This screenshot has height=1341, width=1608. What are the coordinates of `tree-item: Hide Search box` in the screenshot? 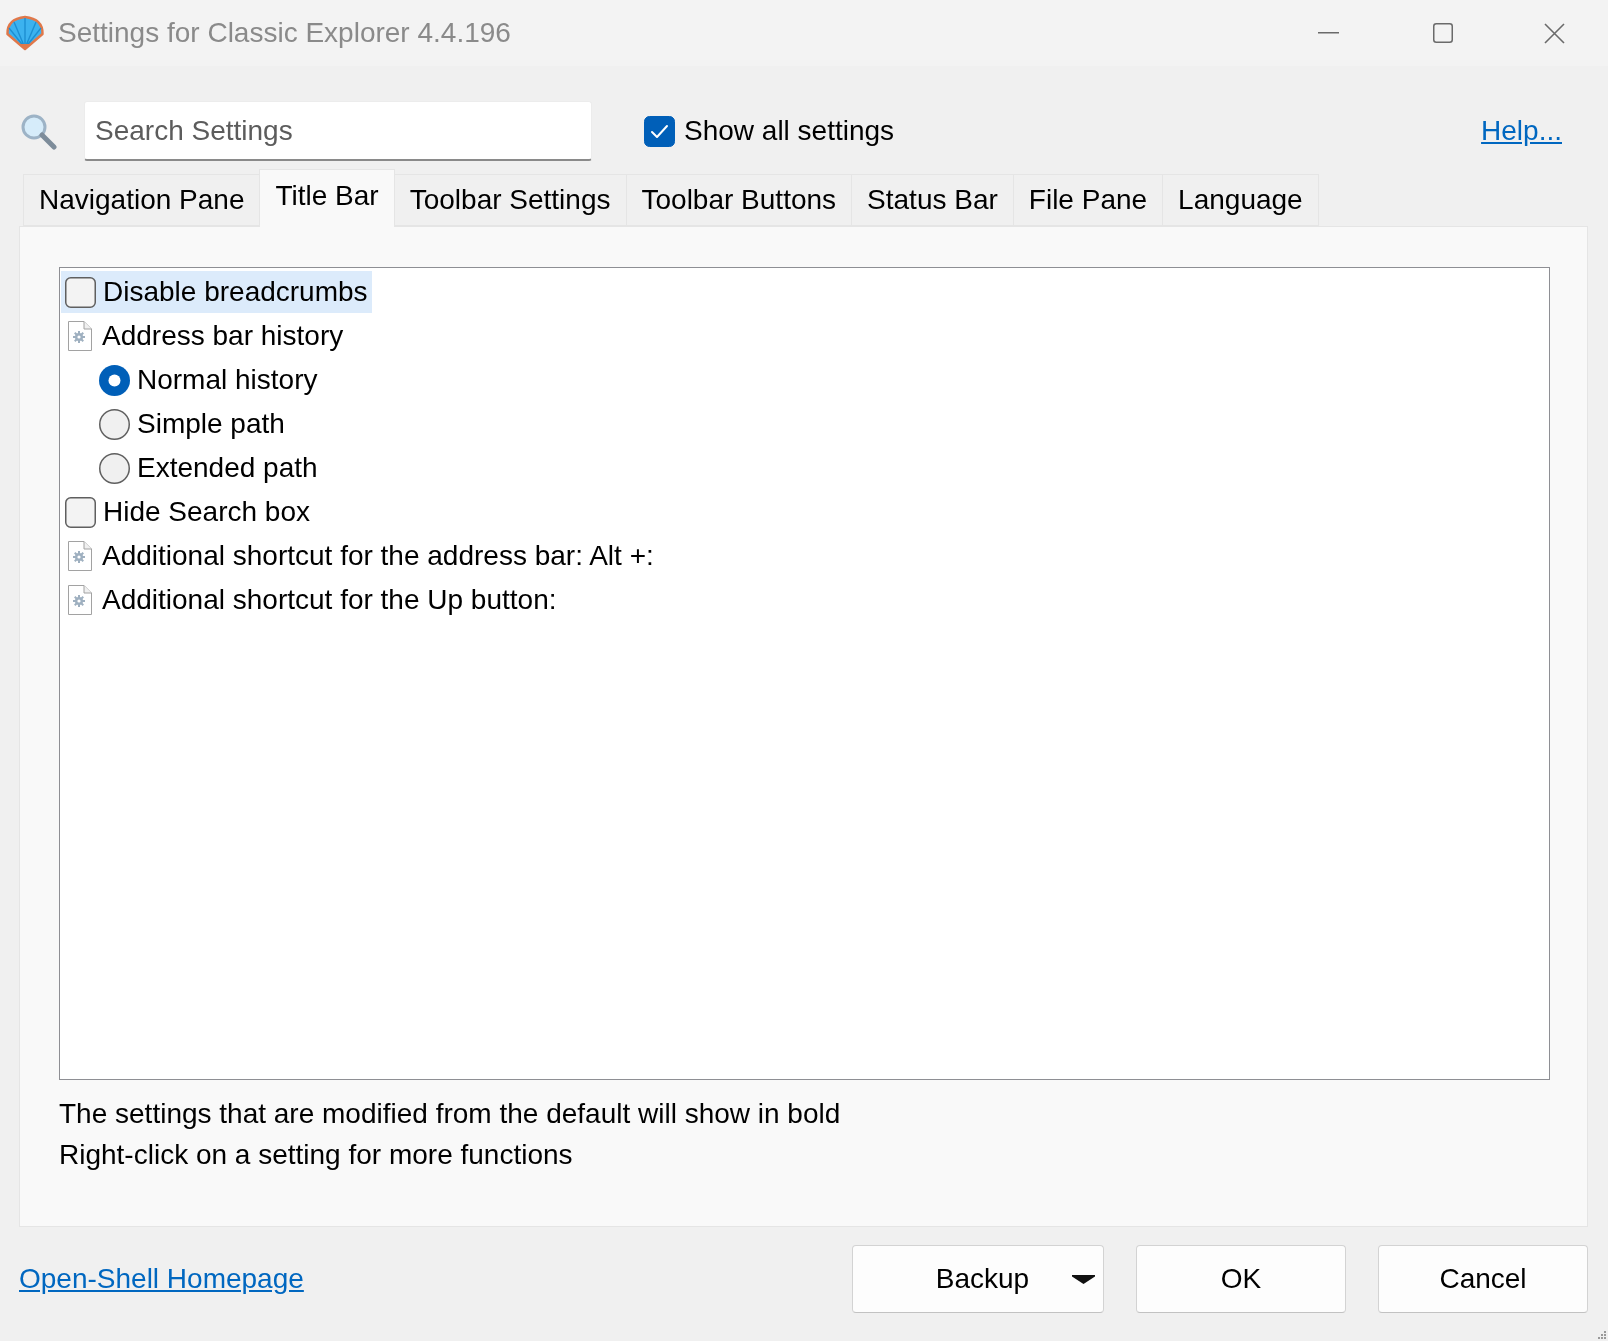 It's located at (187, 512).